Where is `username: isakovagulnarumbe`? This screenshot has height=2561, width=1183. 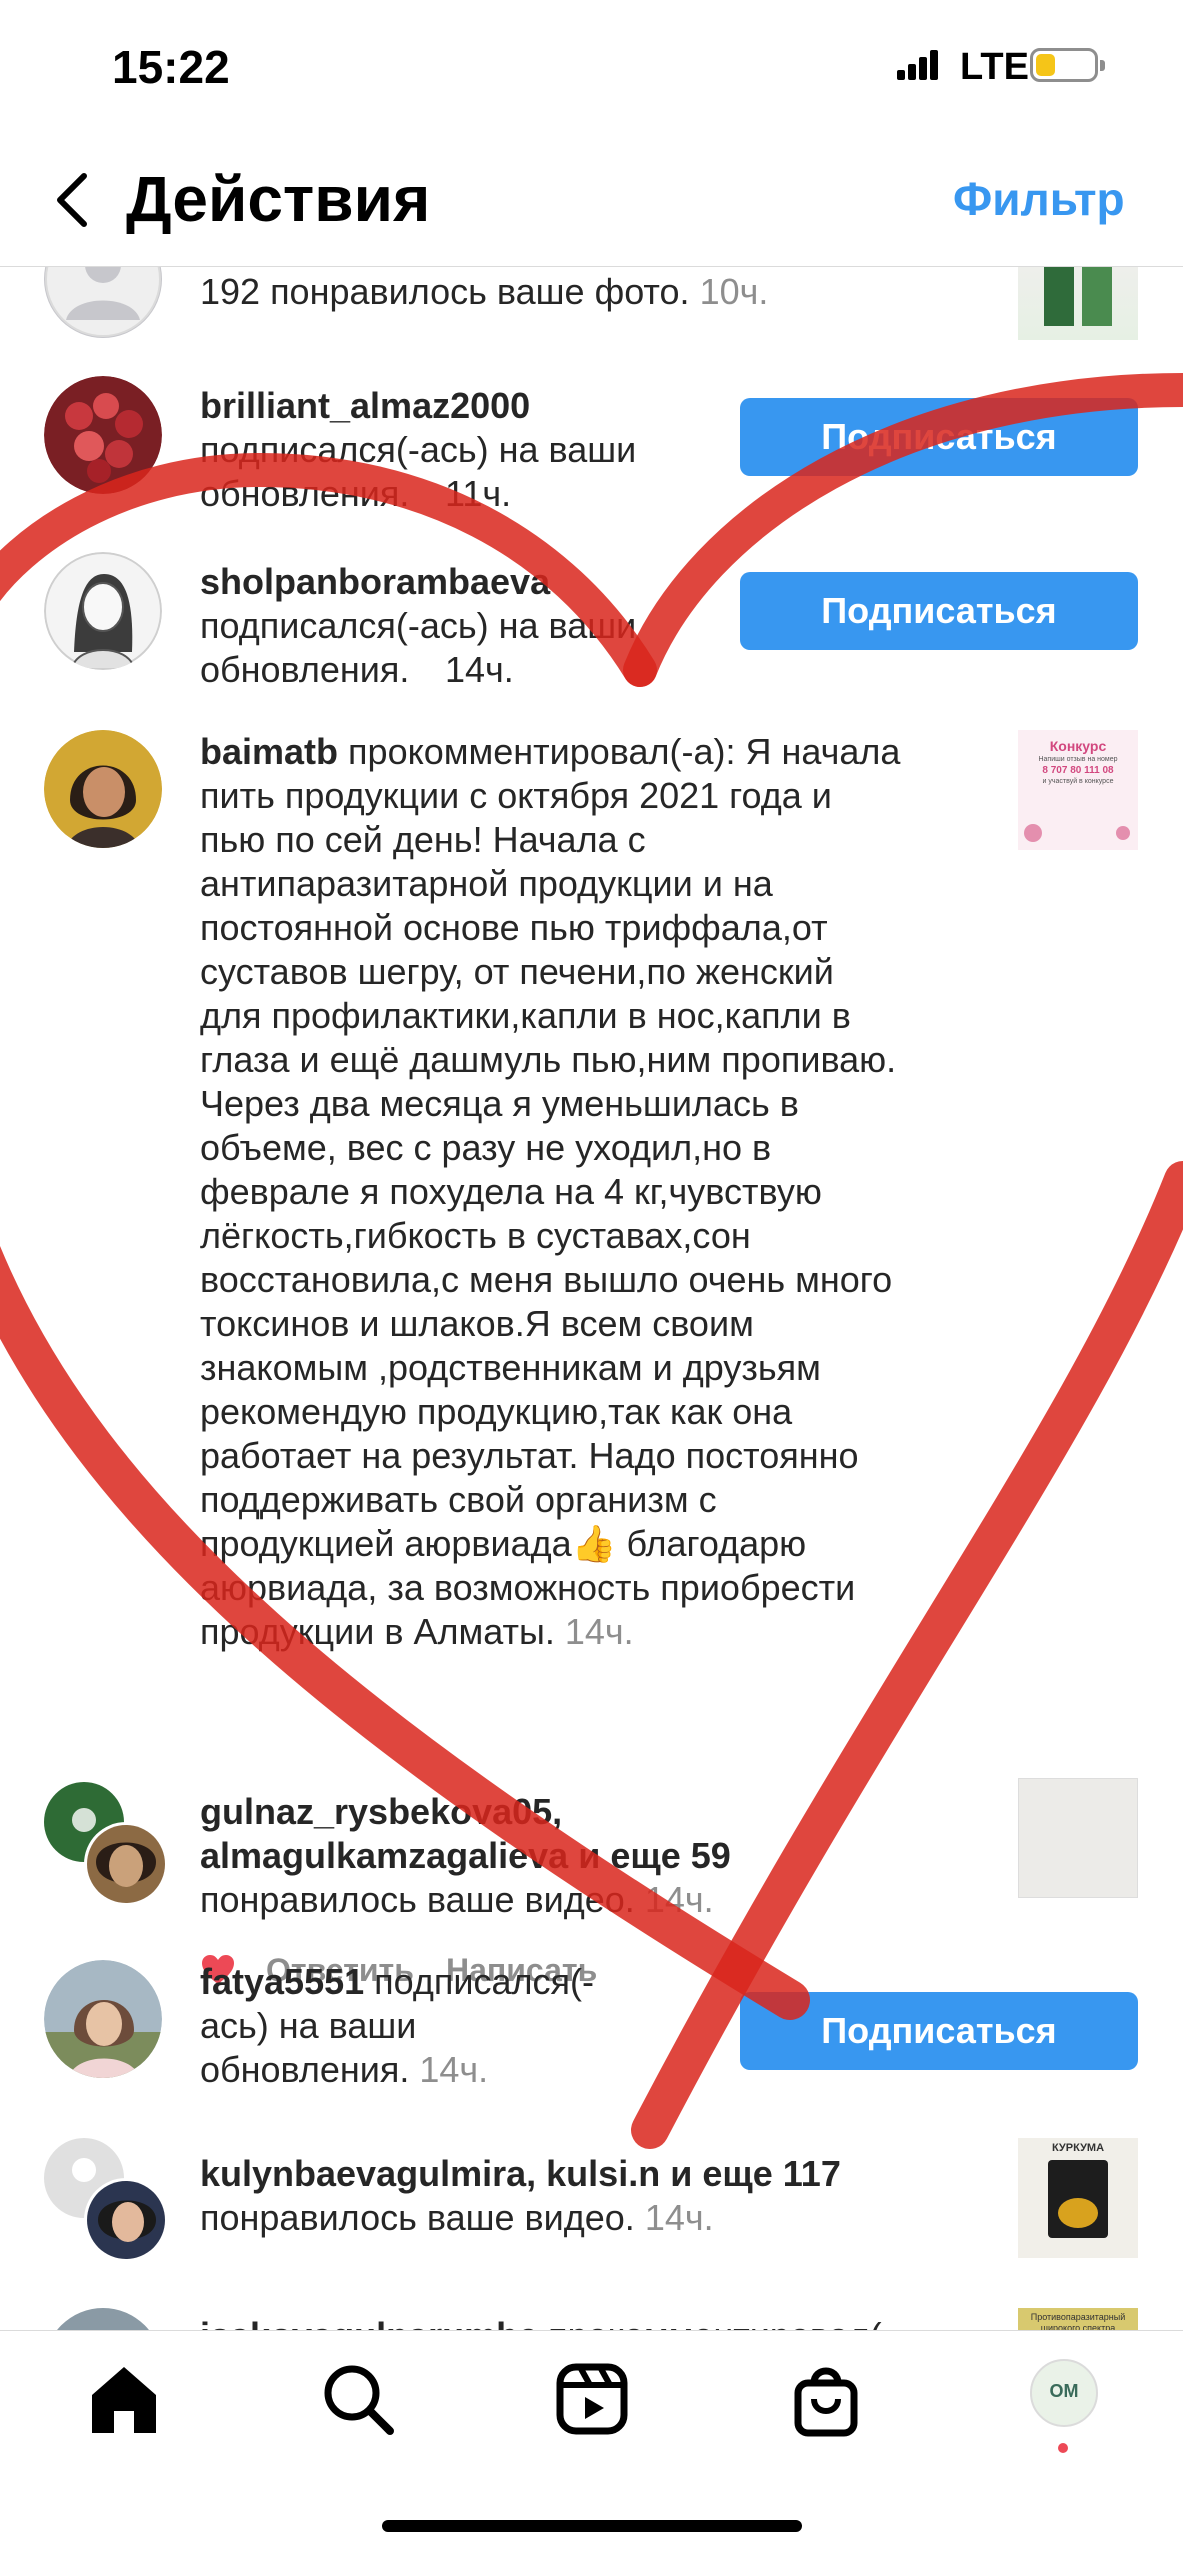
username: isakovagulnarumbe is located at coordinates (369, 2322).